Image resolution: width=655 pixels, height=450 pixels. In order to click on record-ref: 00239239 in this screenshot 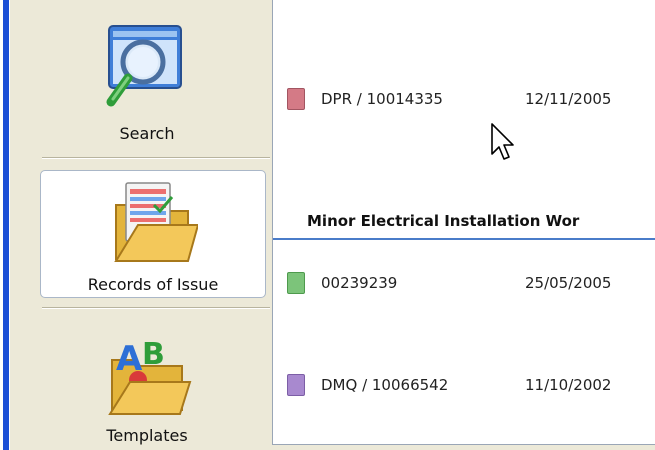, I will do `click(359, 283)`.